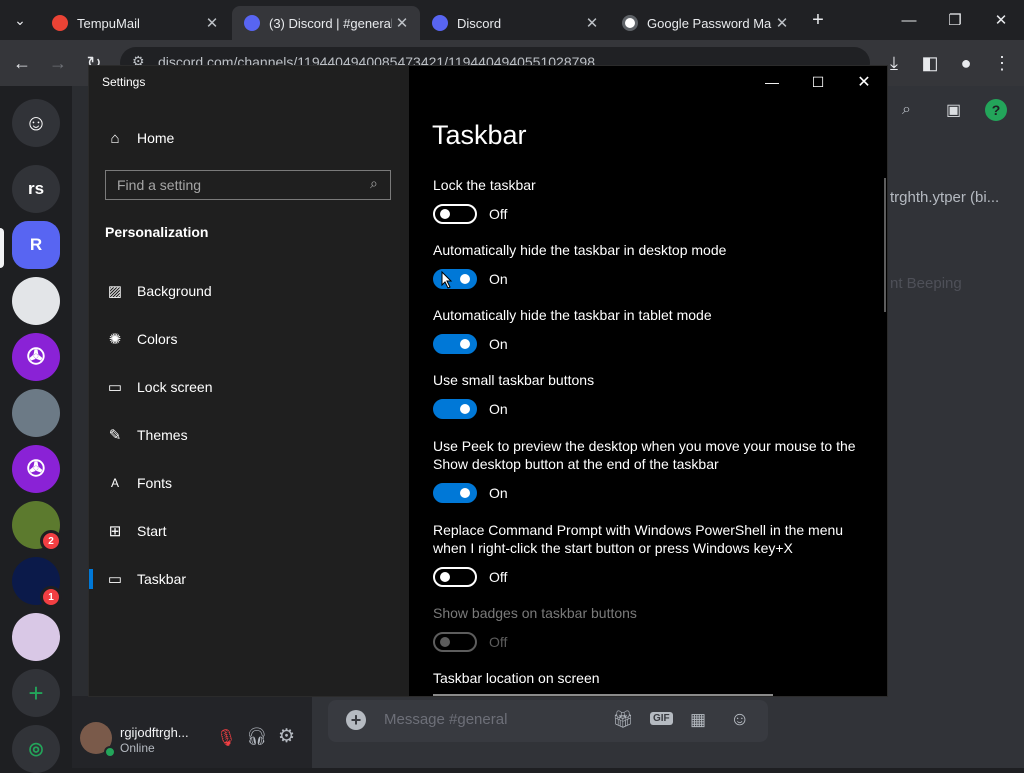 Image resolution: width=1024 pixels, height=773 pixels. I want to click on gift-icon: 🎁︎, so click(623, 720).